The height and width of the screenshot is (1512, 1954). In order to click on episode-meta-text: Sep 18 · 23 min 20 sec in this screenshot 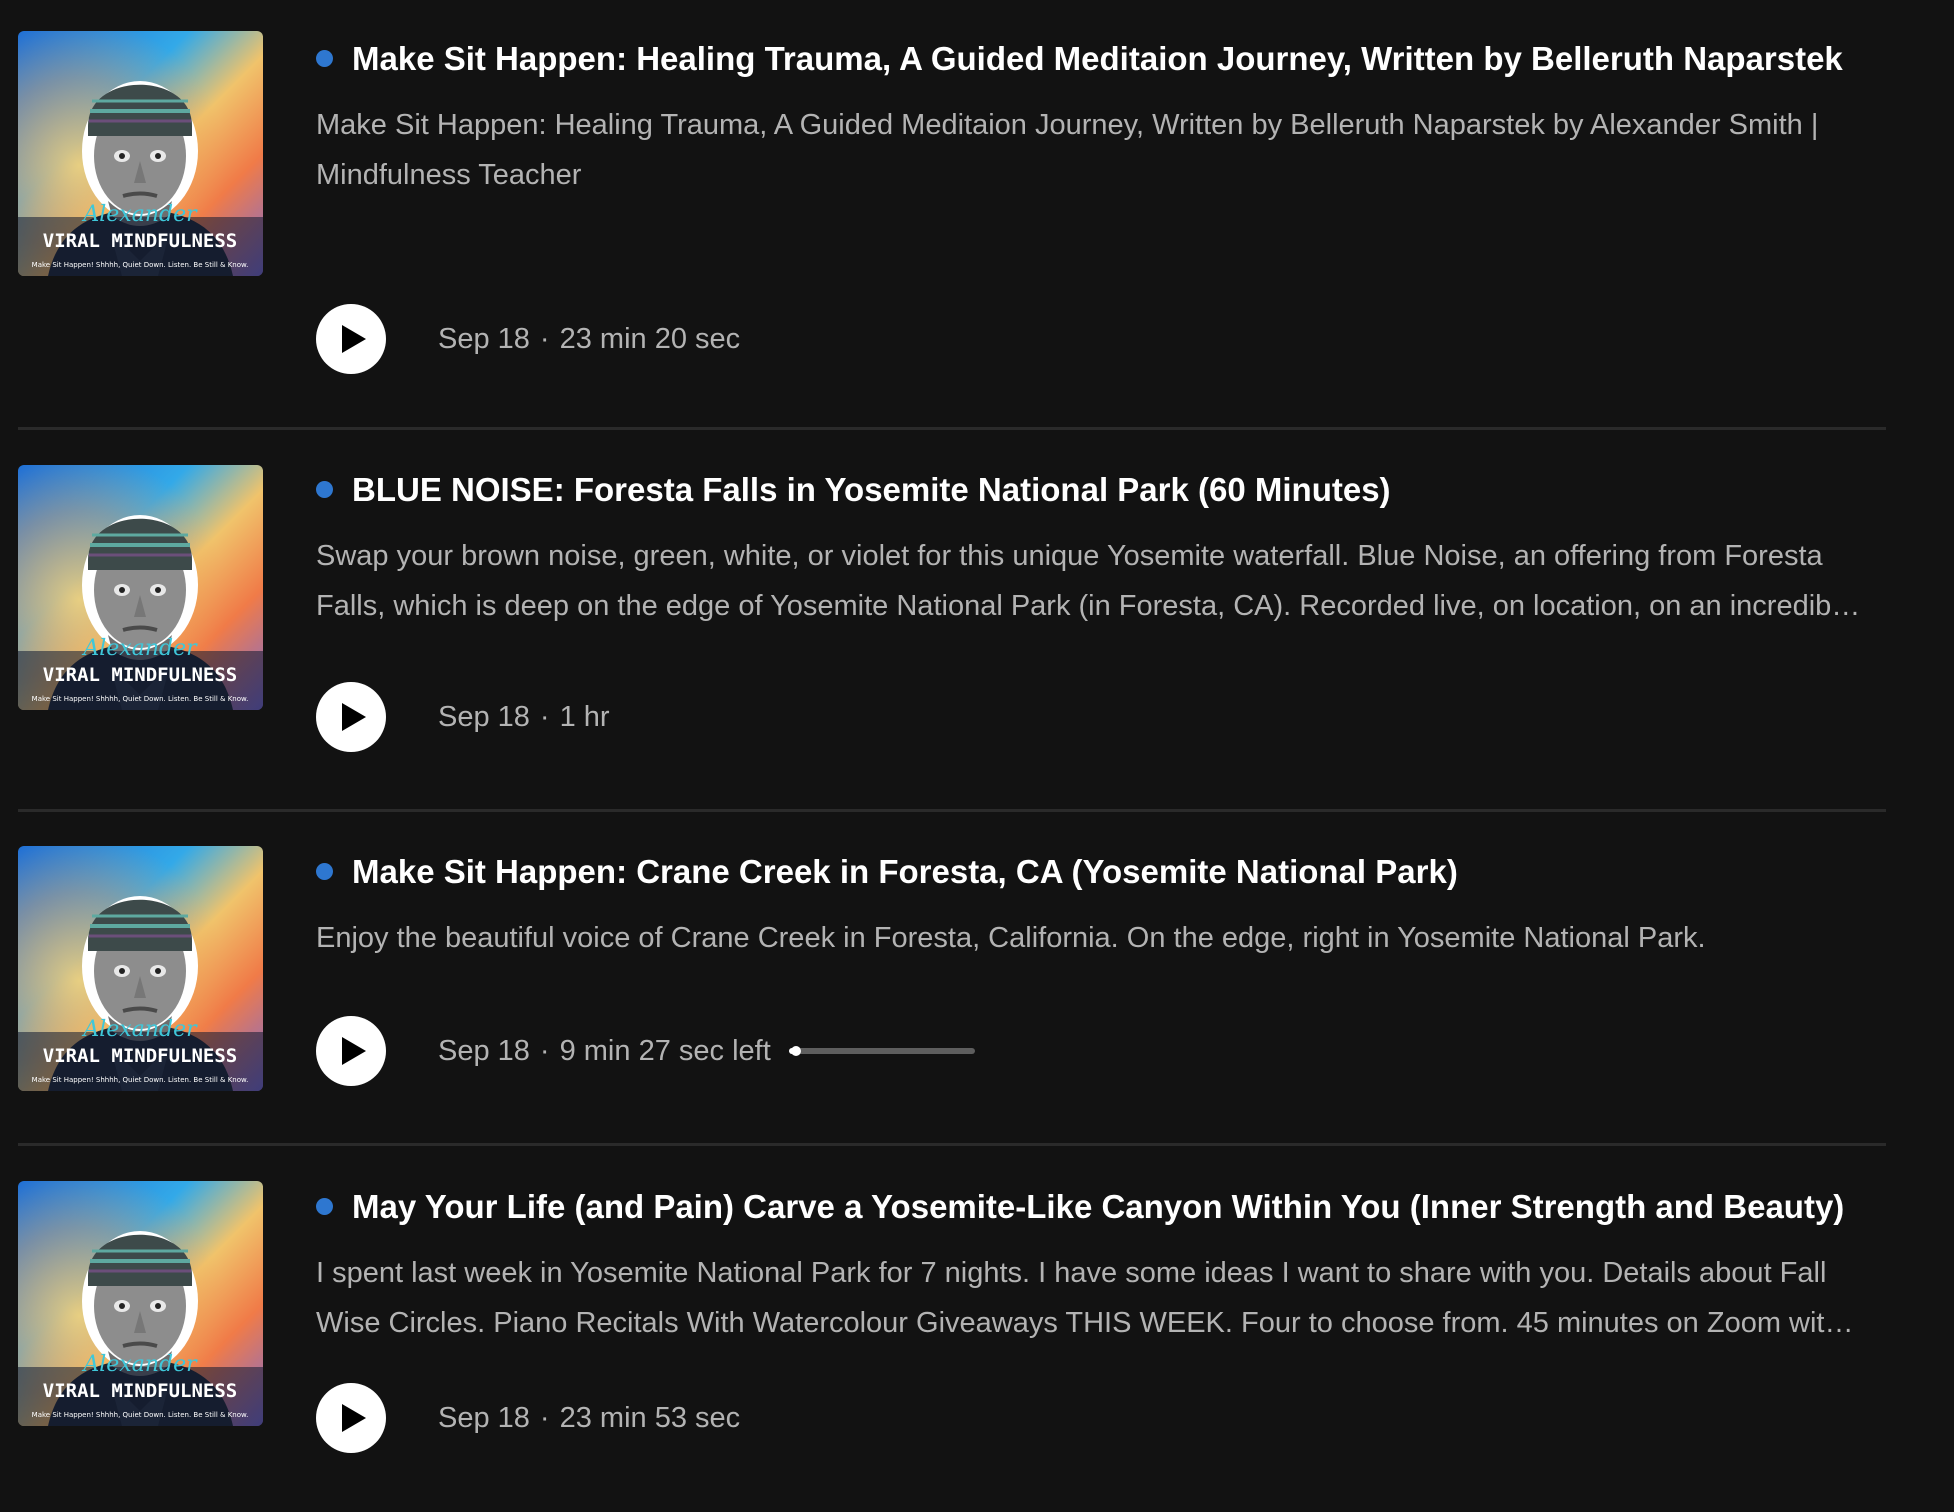, I will do `click(589, 339)`.